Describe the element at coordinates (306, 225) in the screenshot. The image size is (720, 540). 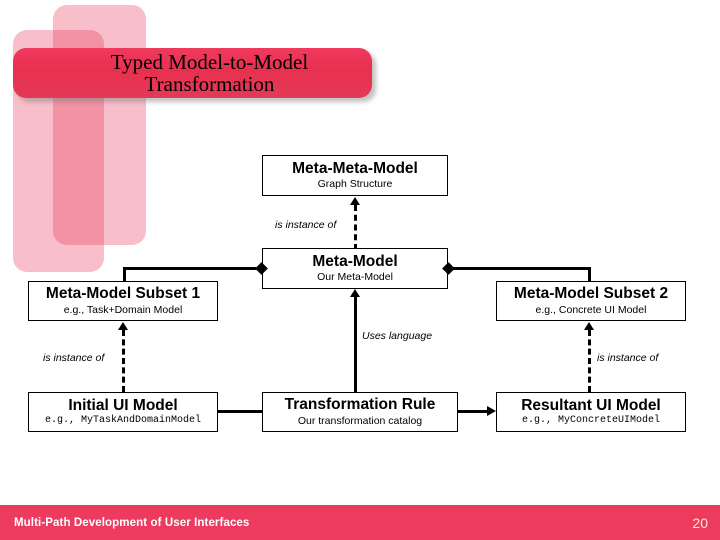
I see `edge-label-instance-of-top: is instance of` at that location.